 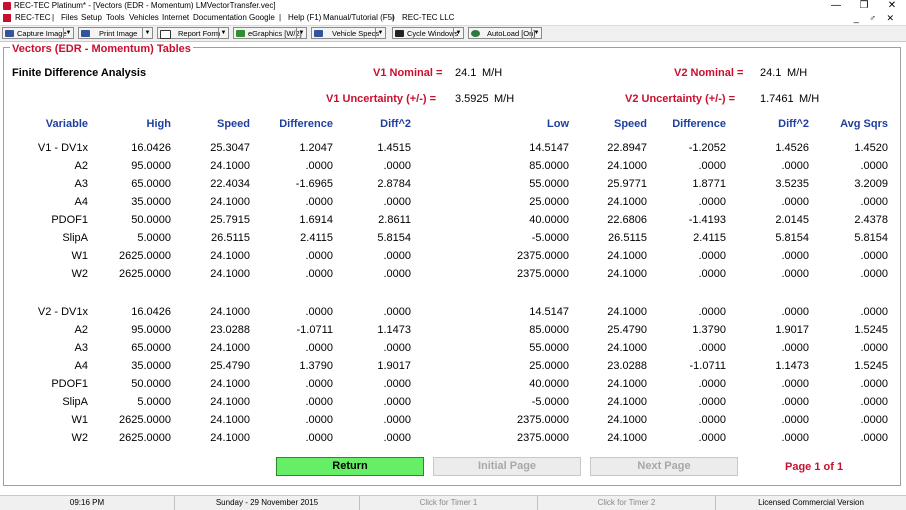 What do you see at coordinates (892, 6) in the screenshot?
I see `close-button: ✕` at bounding box center [892, 6].